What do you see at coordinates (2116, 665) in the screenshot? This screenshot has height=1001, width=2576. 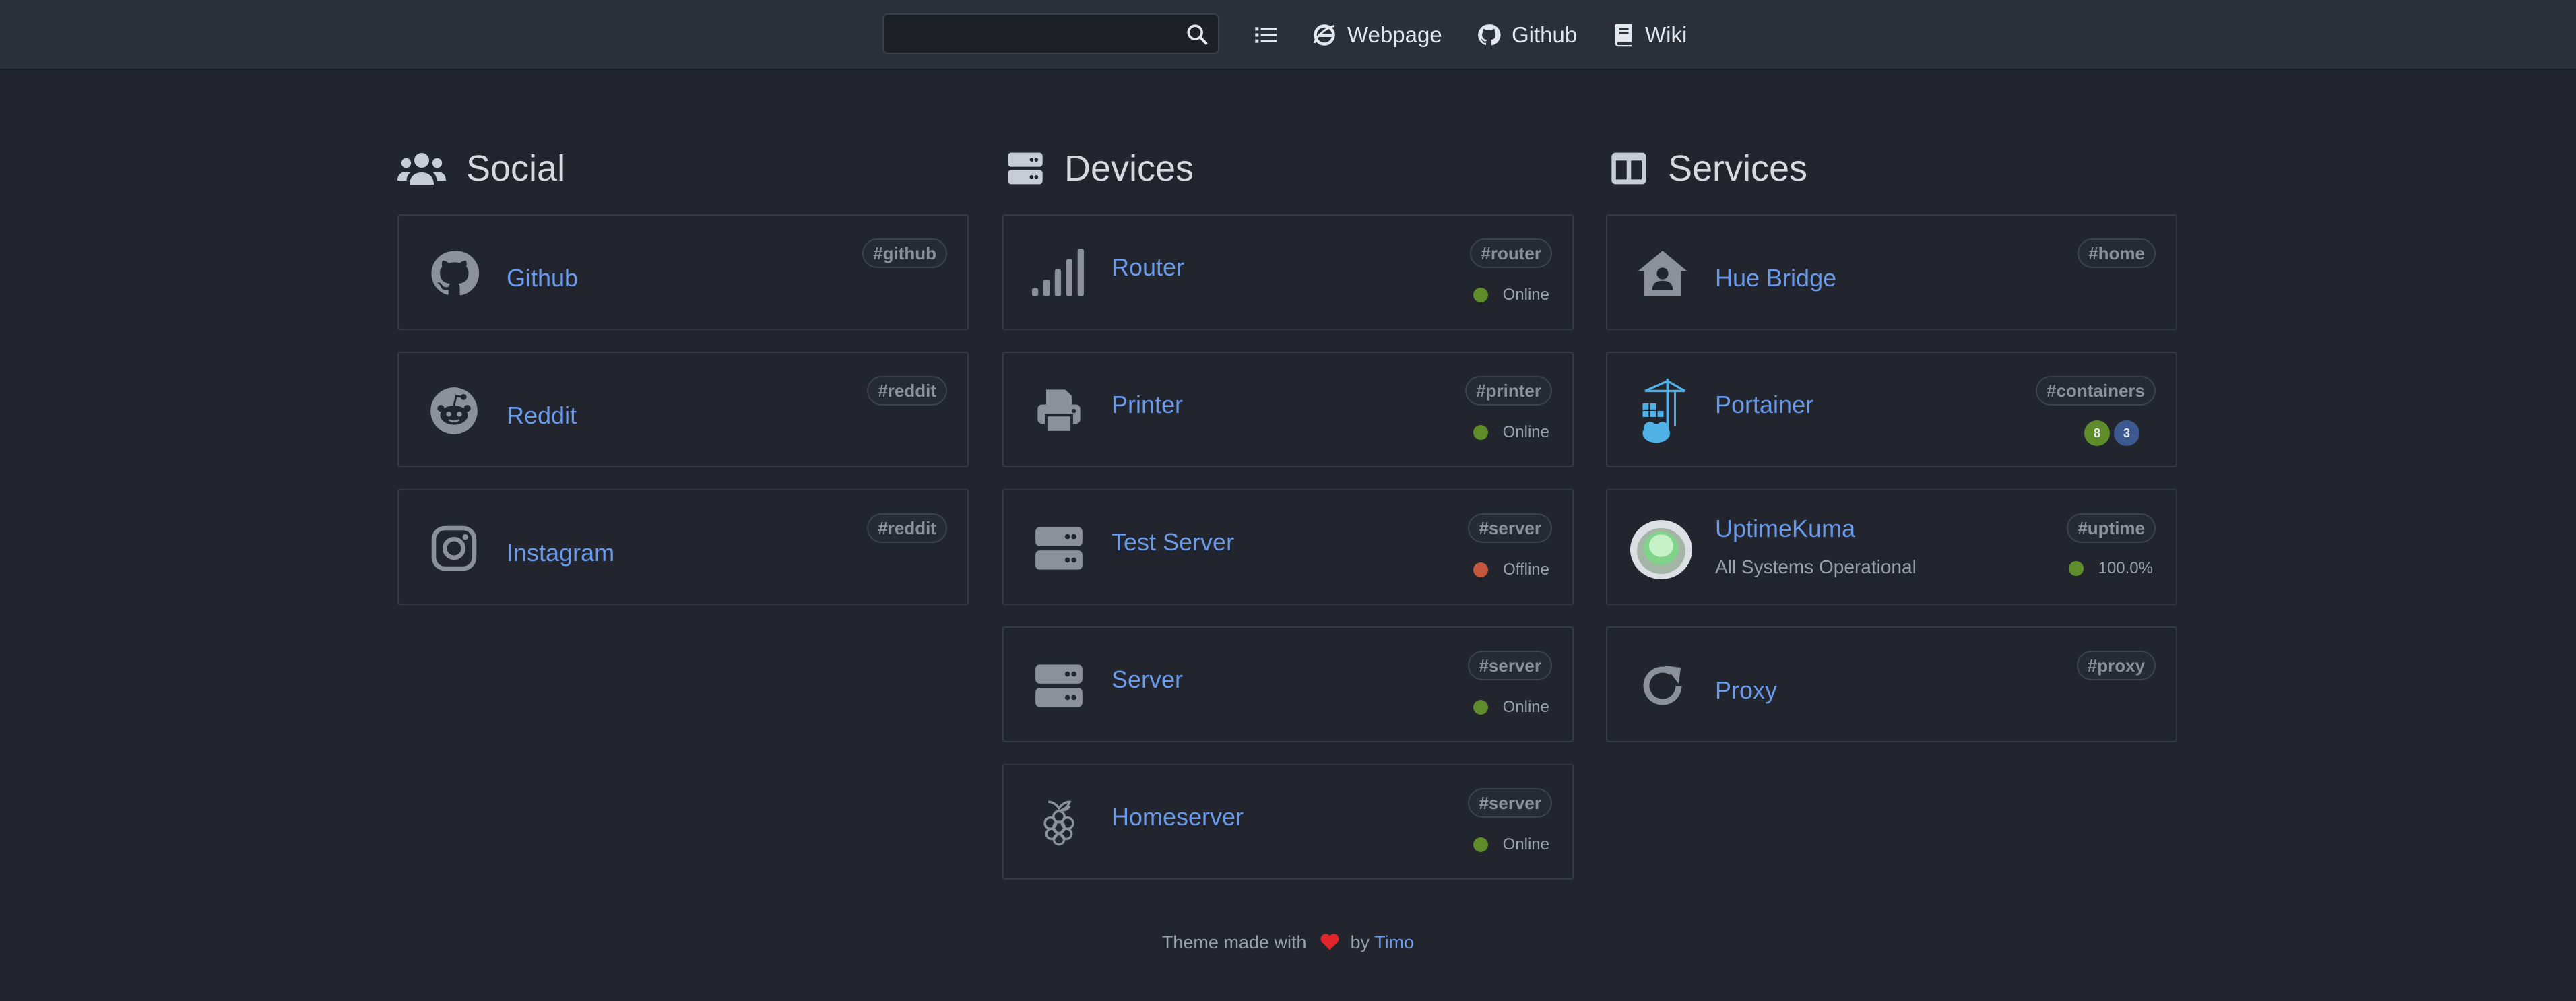 I see `tag-badge: #proxy` at bounding box center [2116, 665].